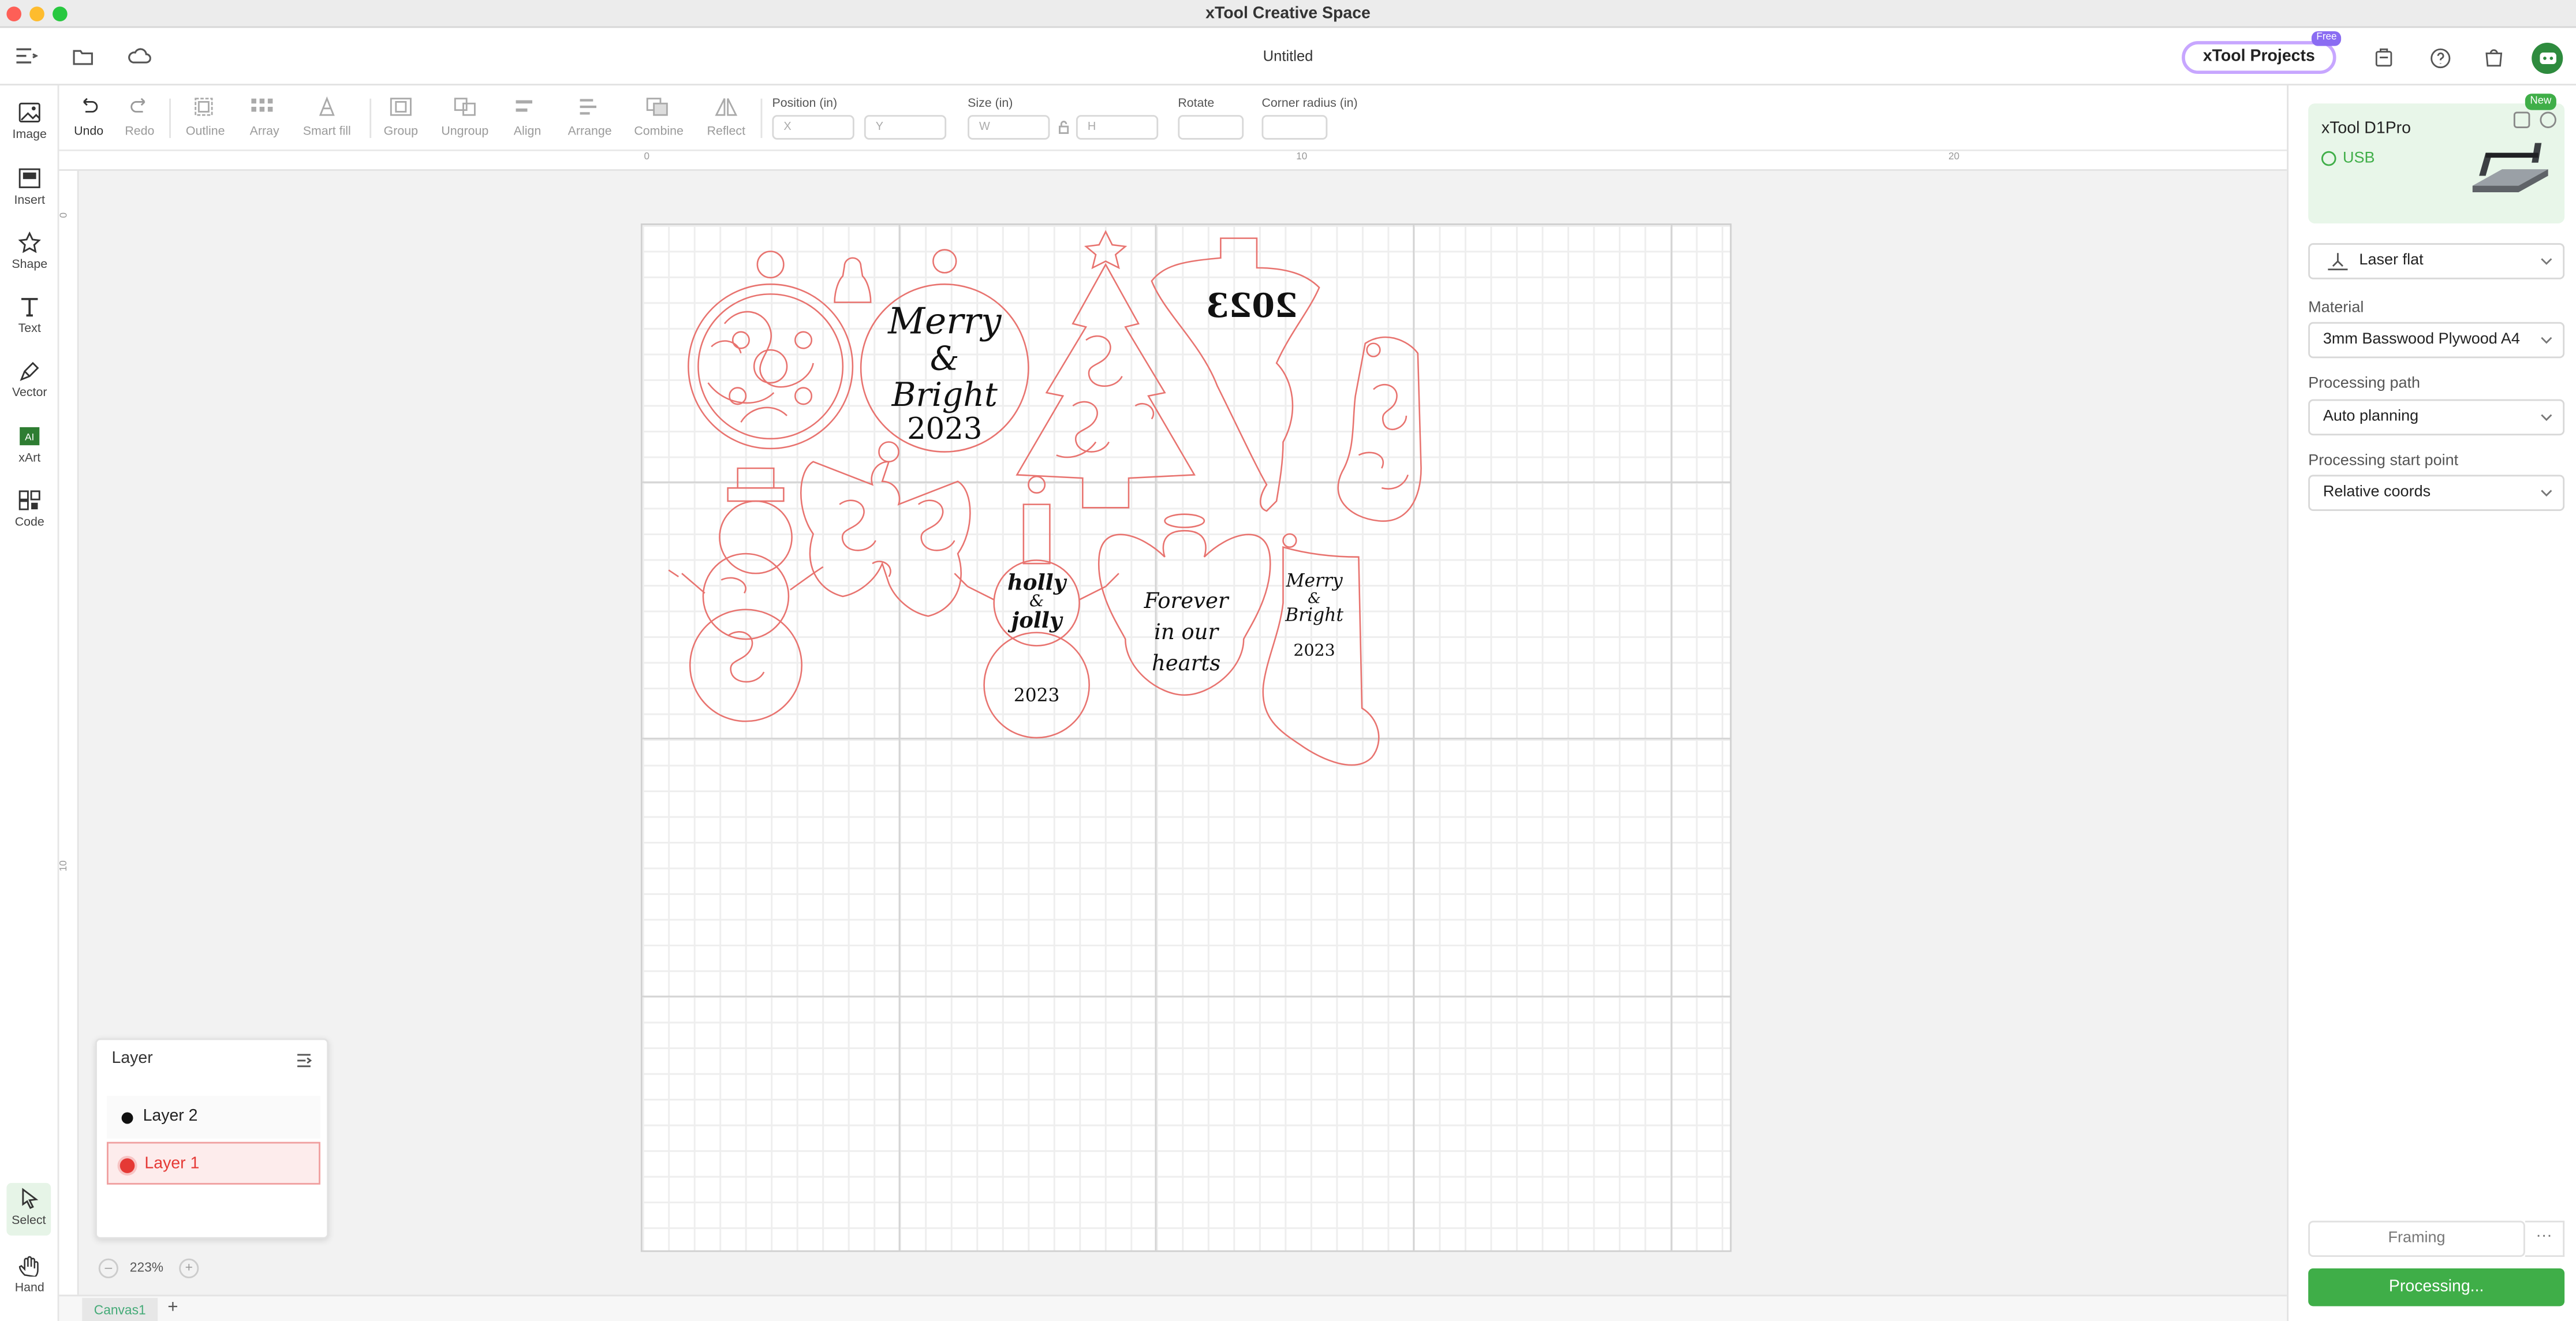  What do you see at coordinates (108, 1268) in the screenshot?
I see `zoom-out-button: –` at bounding box center [108, 1268].